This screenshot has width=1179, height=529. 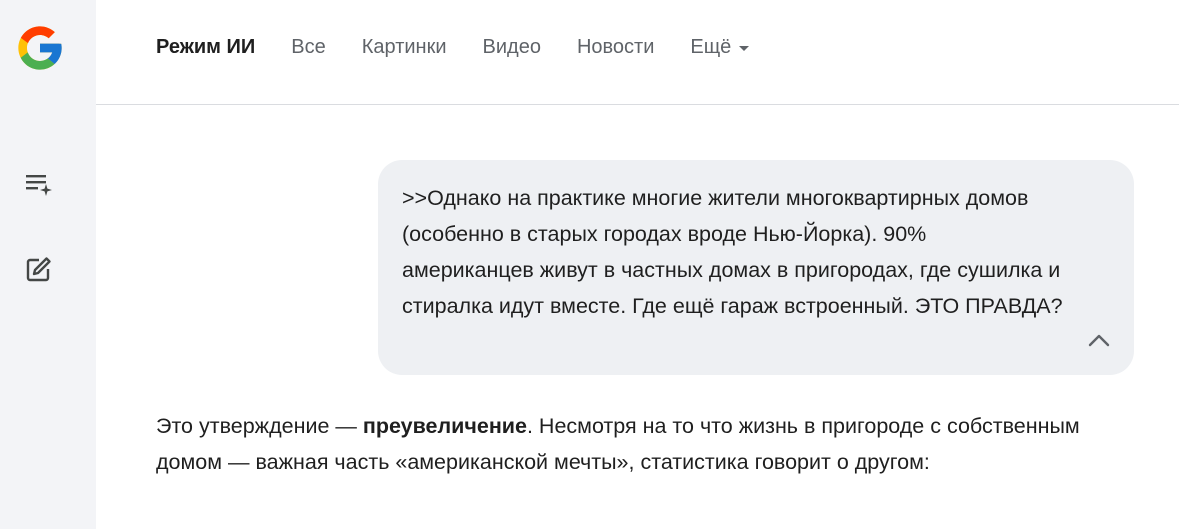 What do you see at coordinates (39, 185) in the screenshot?
I see `list-sparkle-icon` at bounding box center [39, 185].